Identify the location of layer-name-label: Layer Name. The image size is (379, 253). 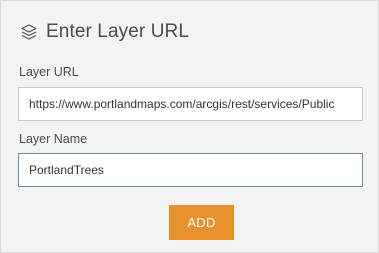
(53, 139).